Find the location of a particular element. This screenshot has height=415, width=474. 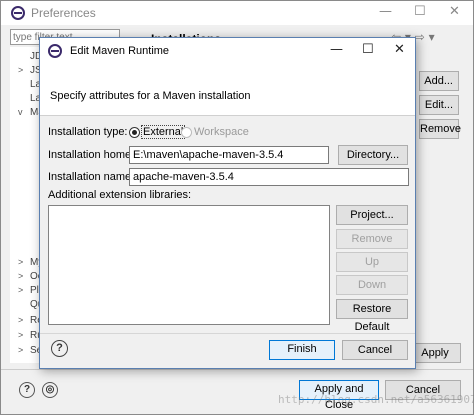

apply-button: Apply is located at coordinates (435, 353).